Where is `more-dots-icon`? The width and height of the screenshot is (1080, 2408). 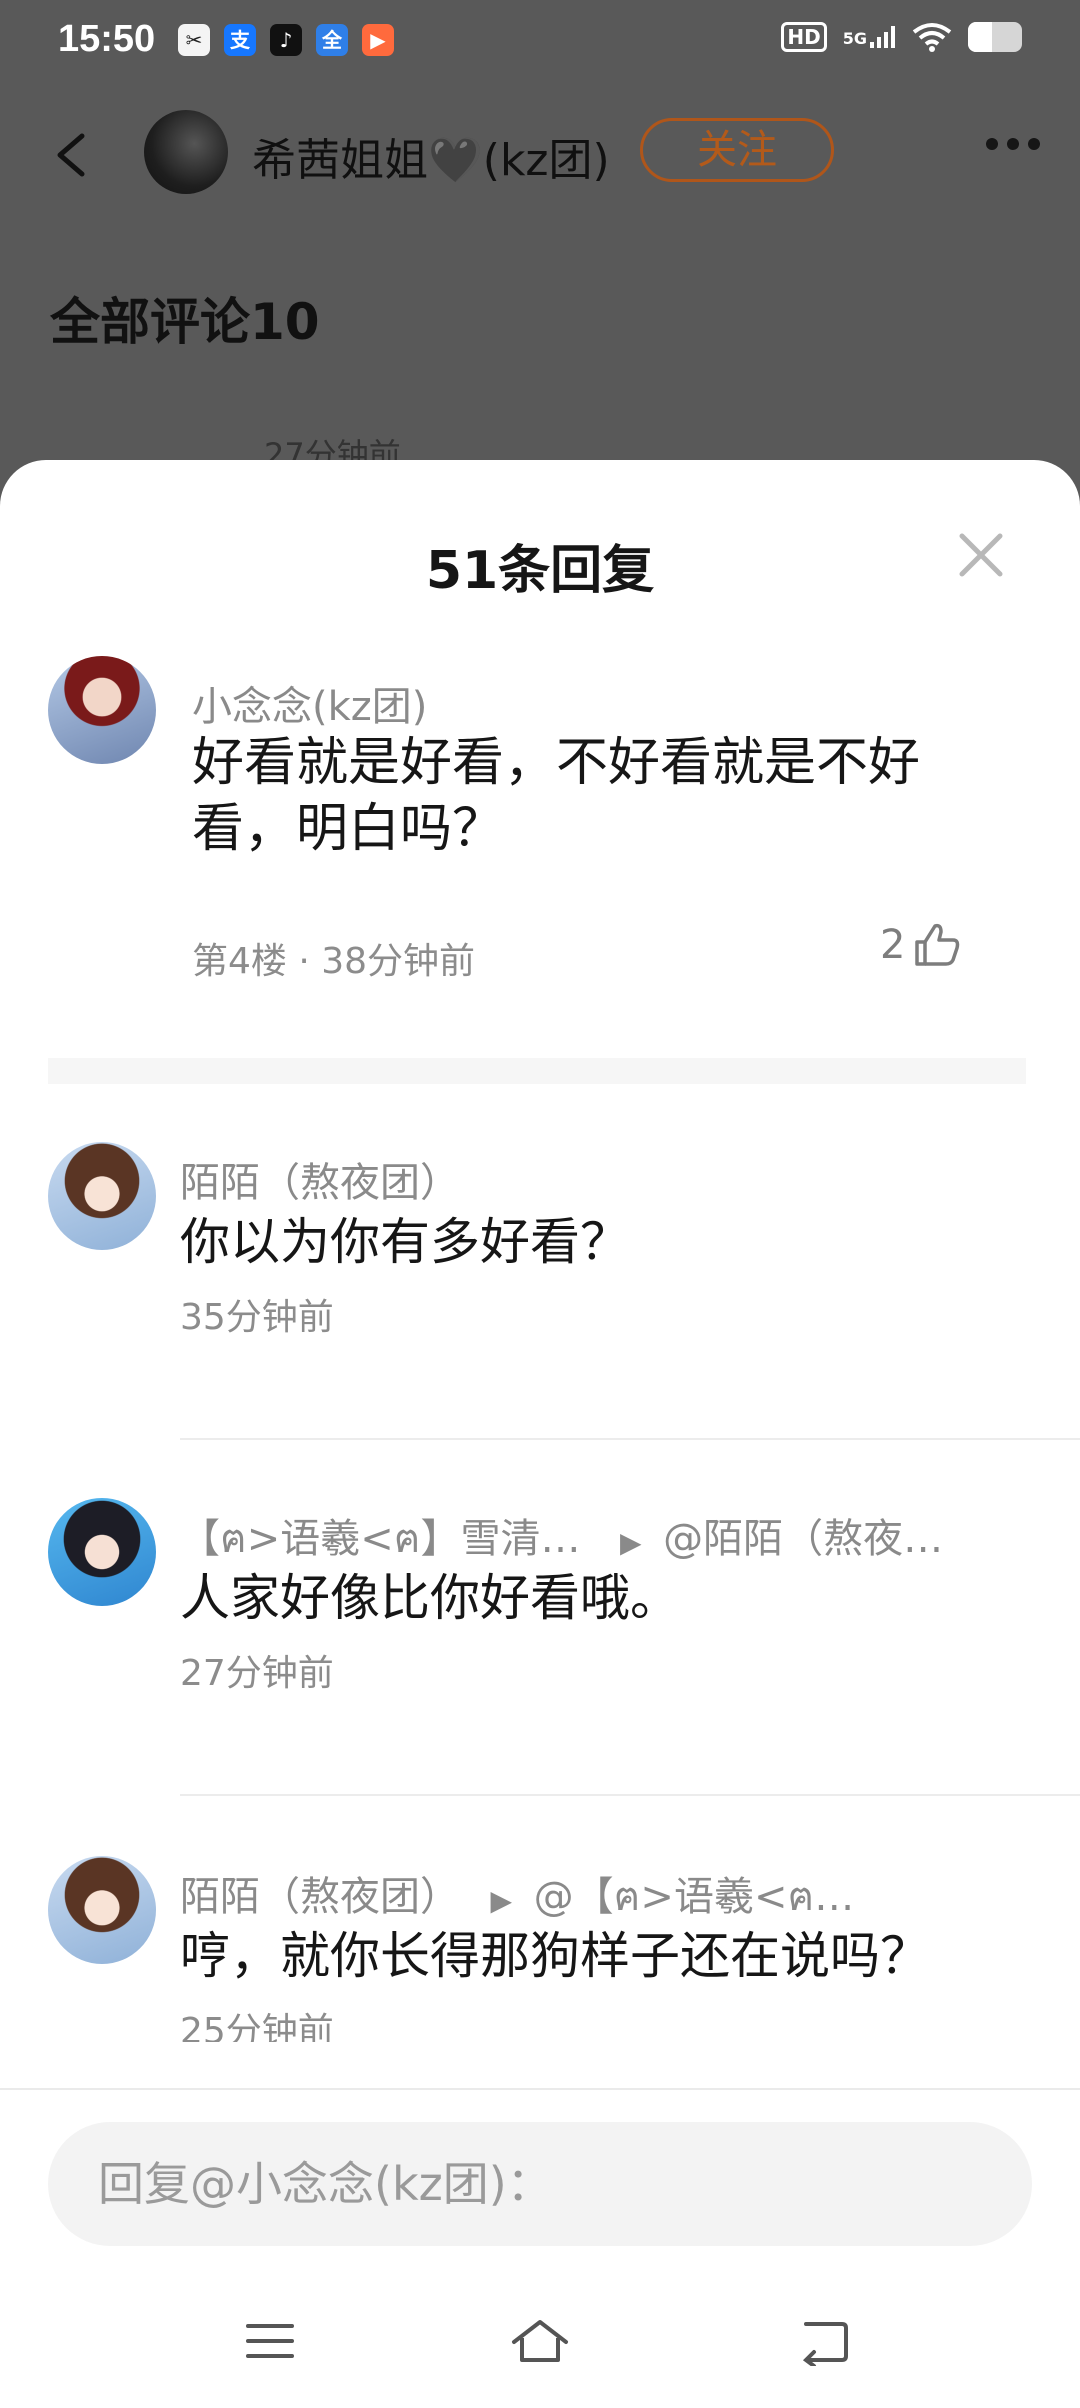 more-dots-icon is located at coordinates (1013, 144).